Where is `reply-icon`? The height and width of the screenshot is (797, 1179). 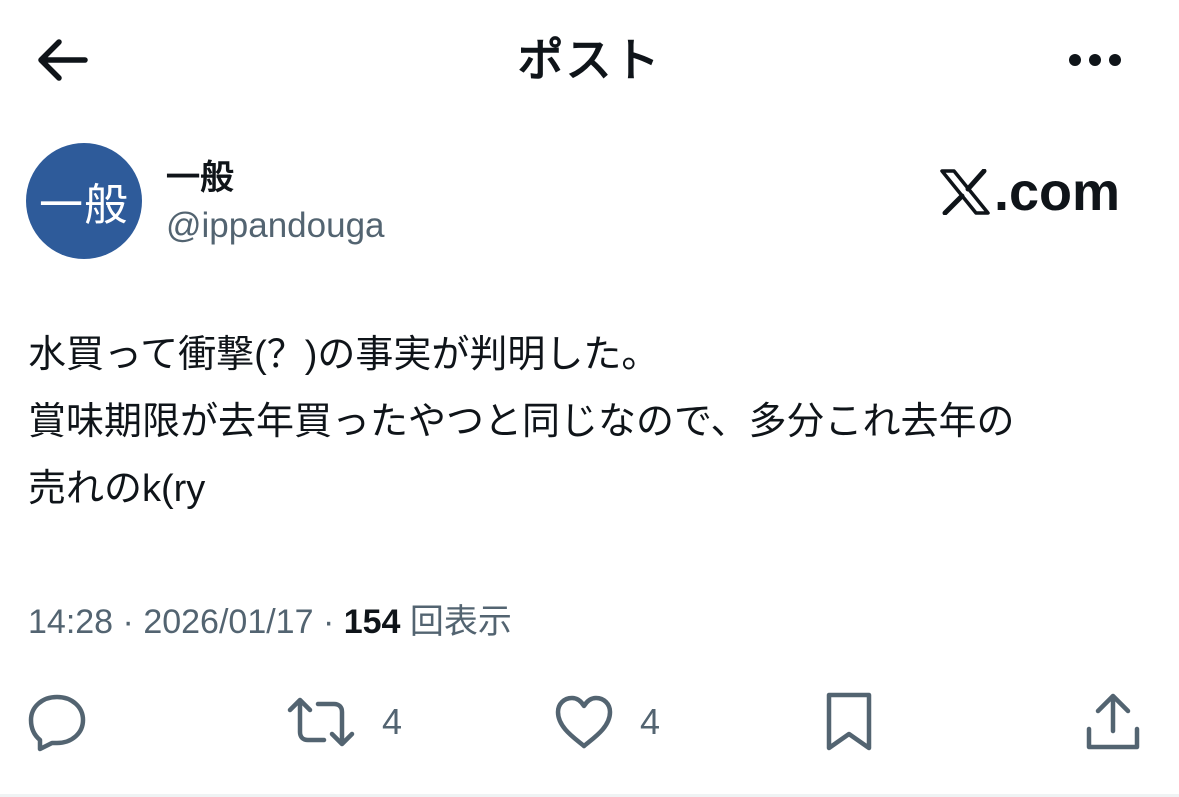 reply-icon is located at coordinates (57, 723).